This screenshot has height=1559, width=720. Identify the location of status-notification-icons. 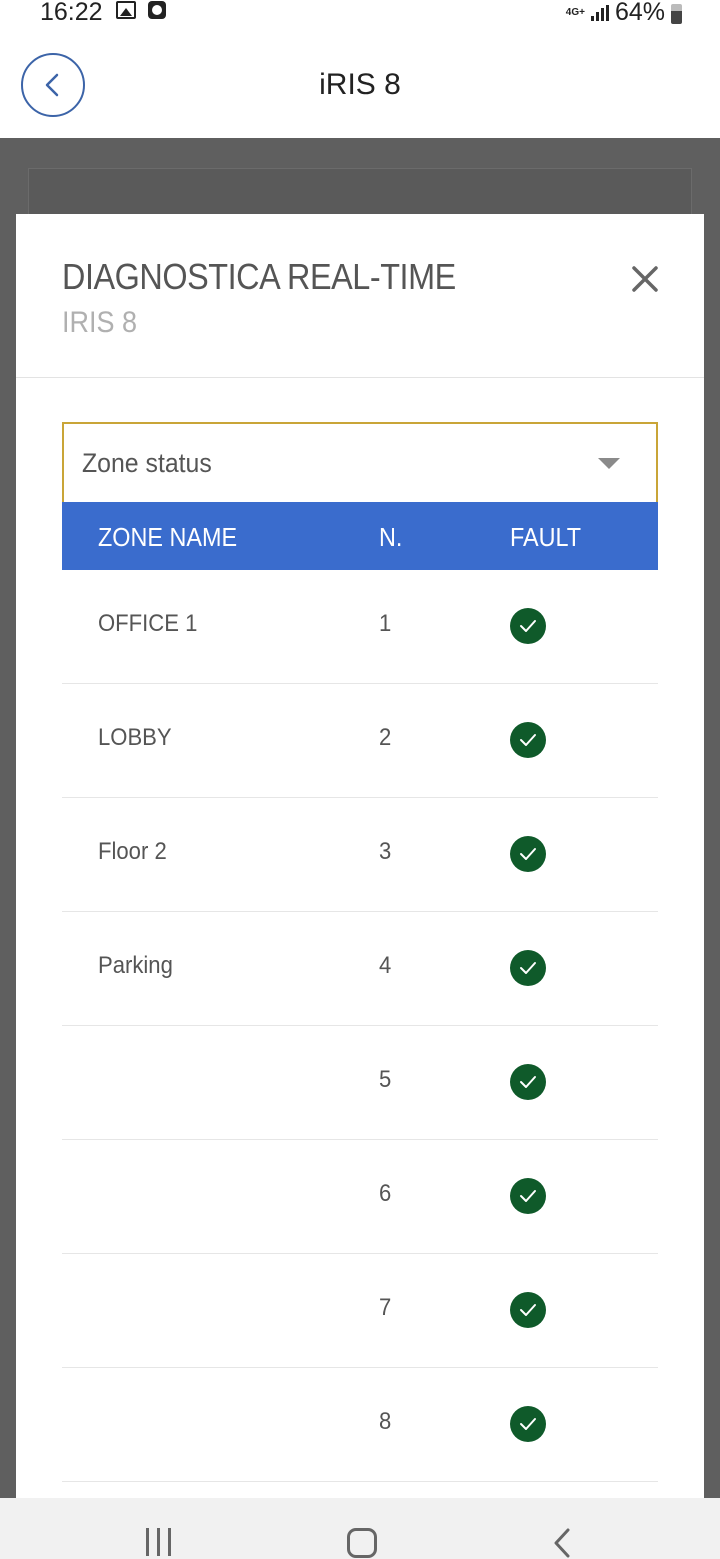
(141, 10).